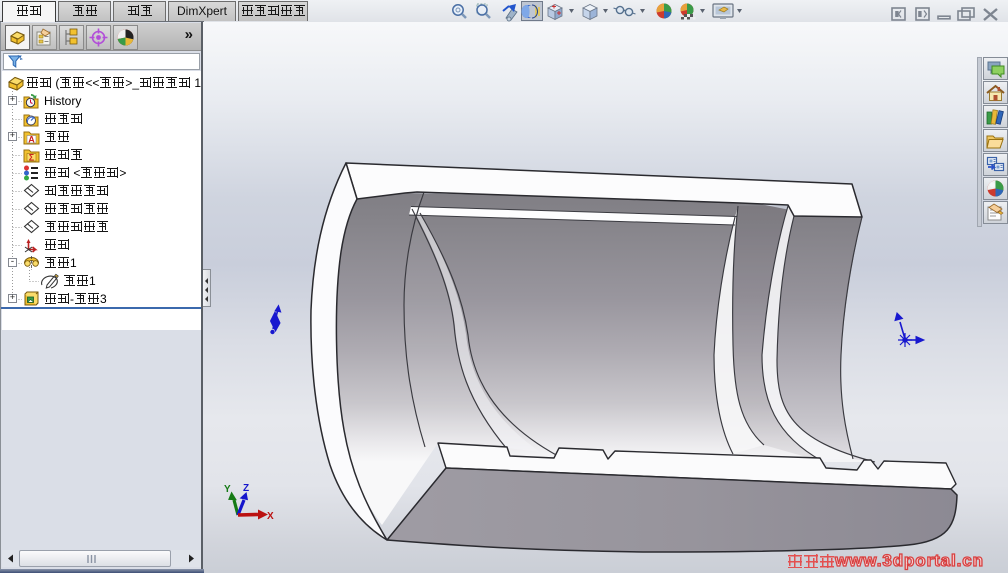 The height and width of the screenshot is (573, 1008). Describe the element at coordinates (270, 516) in the screenshot. I see `svg-text: X` at that location.